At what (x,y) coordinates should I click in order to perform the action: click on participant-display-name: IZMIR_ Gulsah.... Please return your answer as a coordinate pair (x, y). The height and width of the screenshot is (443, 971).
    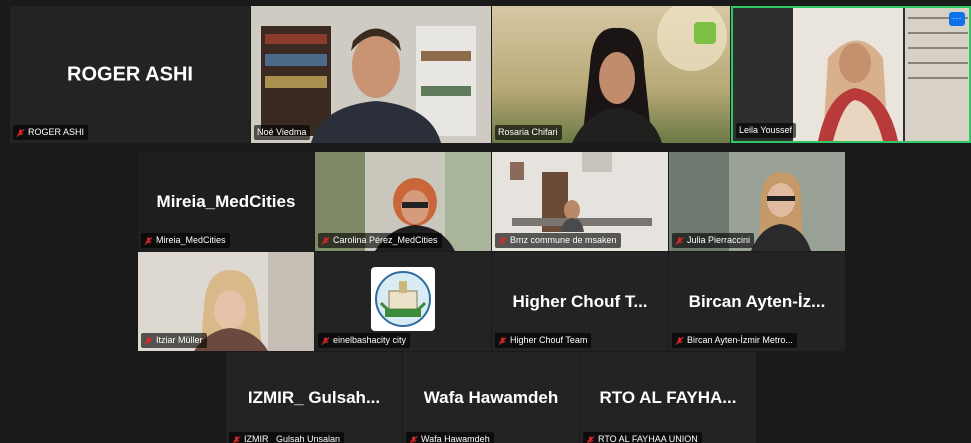
    Looking at the image, I should click on (314, 397).